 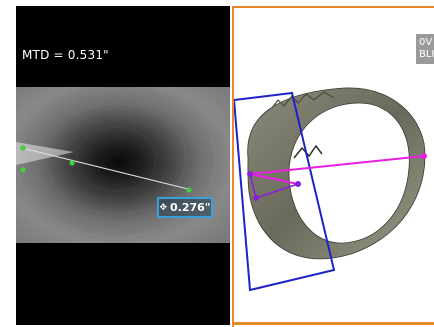 What do you see at coordinates (333, 323) in the screenshot?
I see `panel-border-bottom` at bounding box center [333, 323].